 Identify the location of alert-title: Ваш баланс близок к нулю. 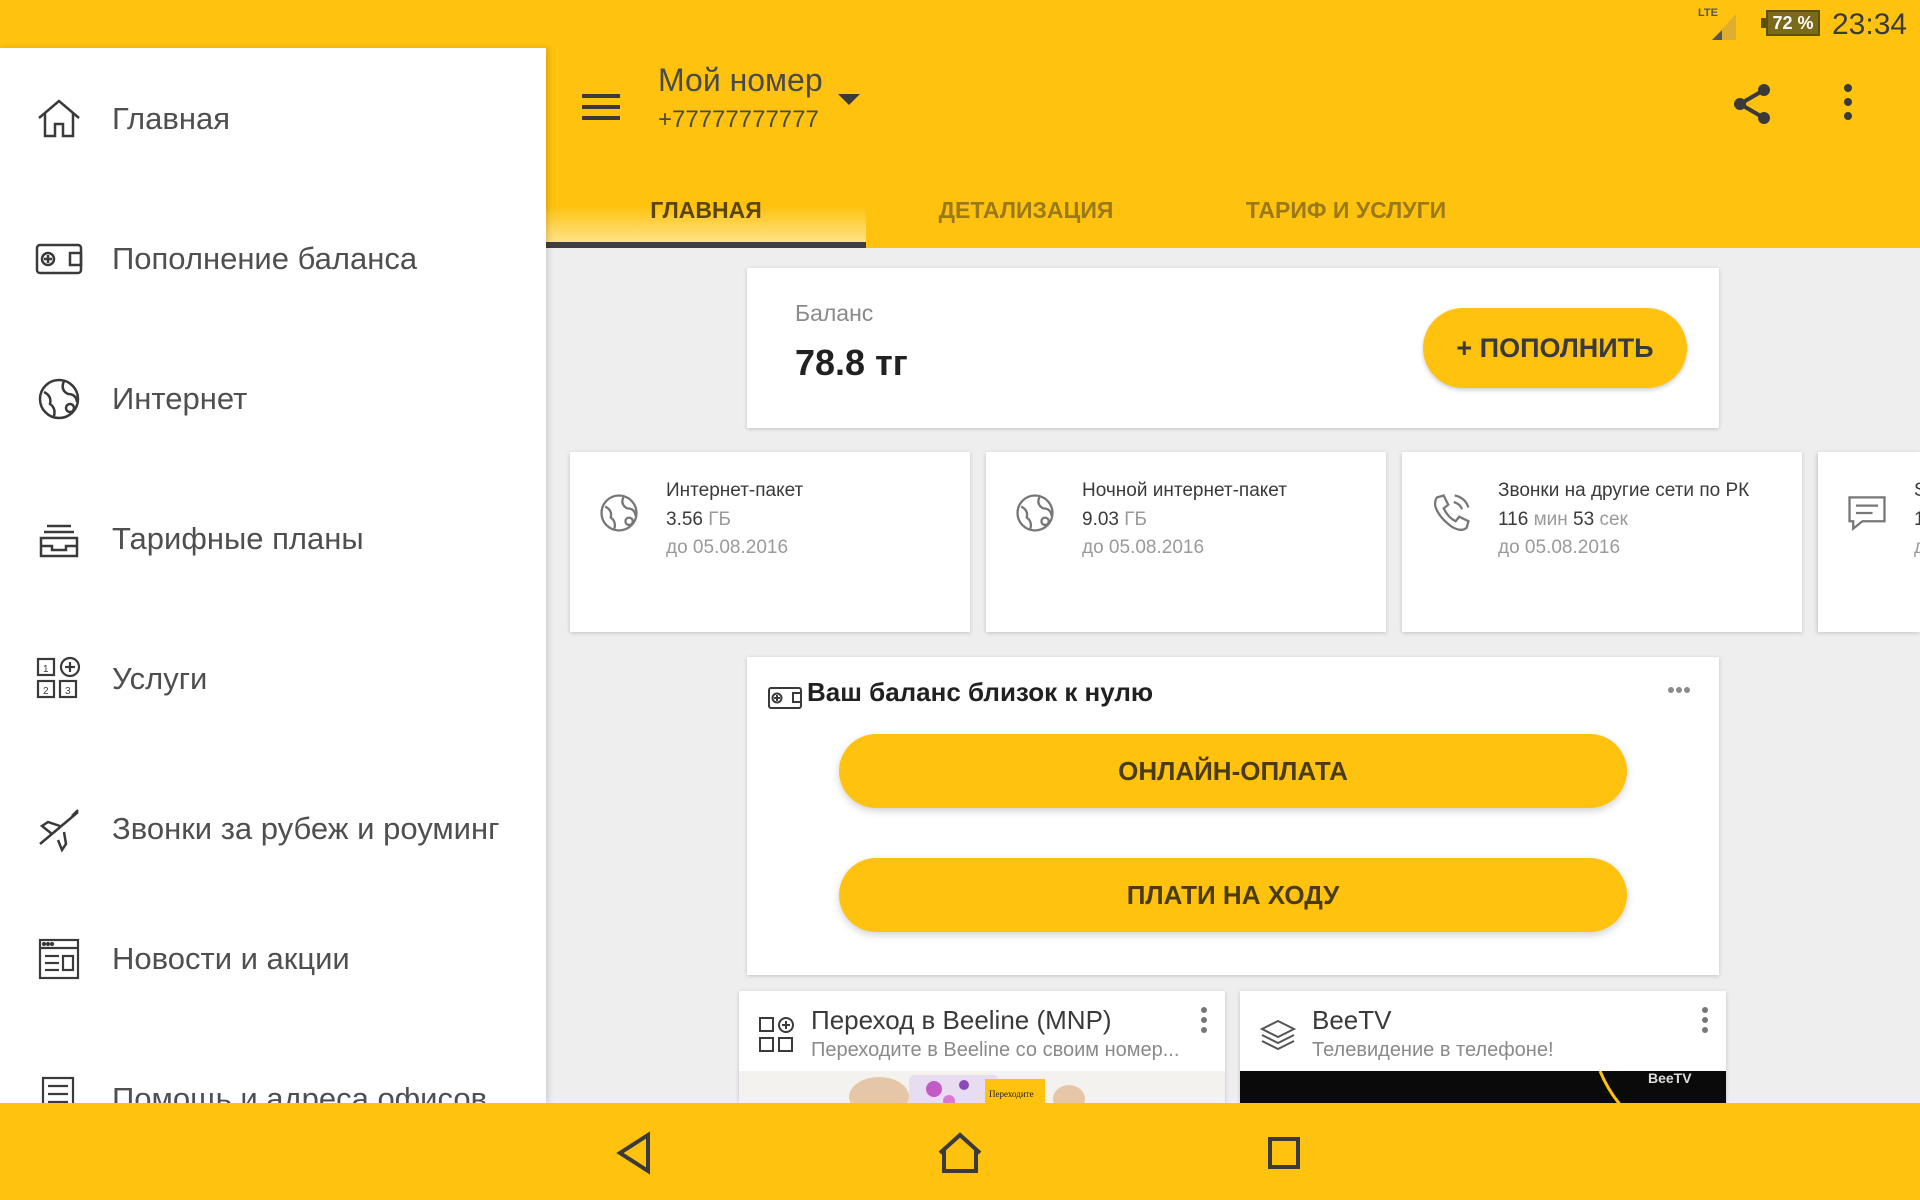
(980, 692).